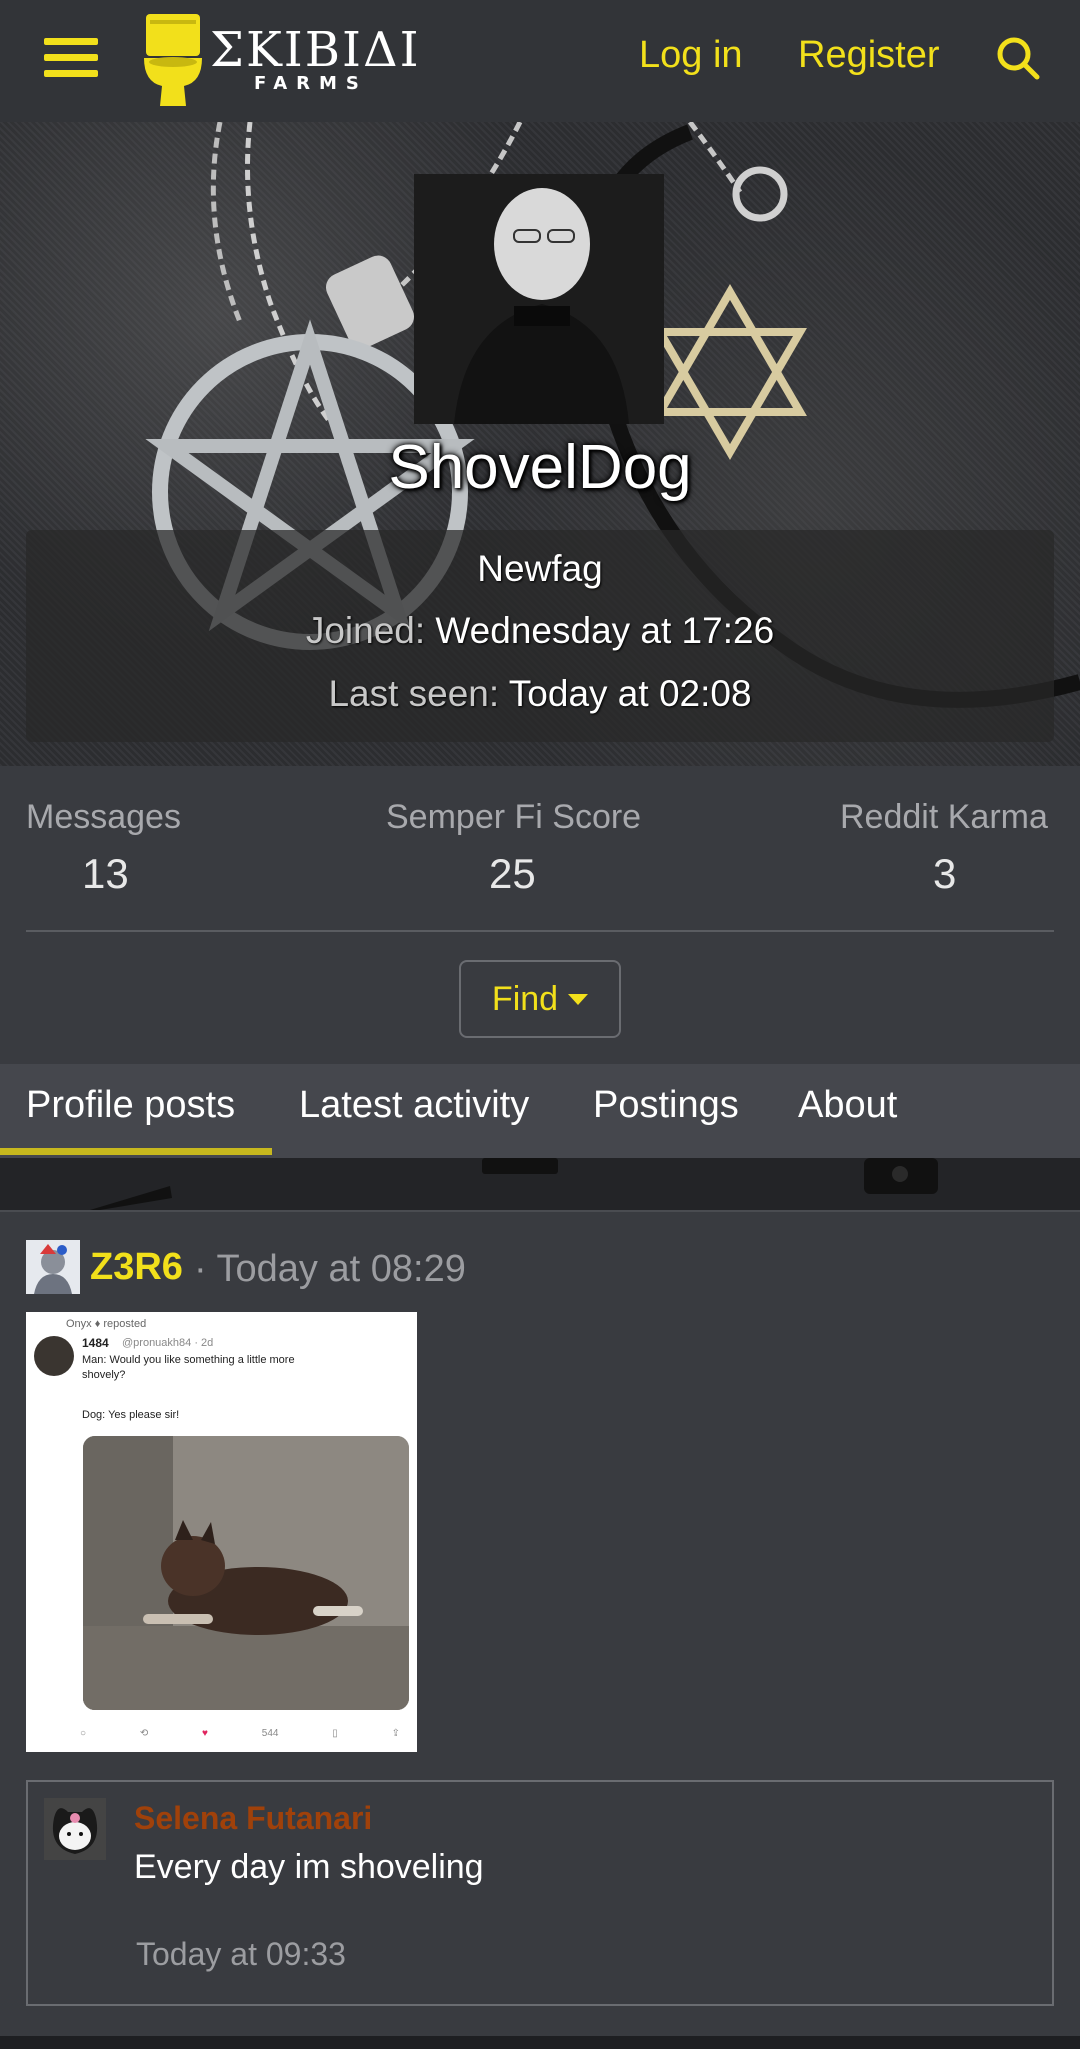 This screenshot has width=1080, height=2049. Describe the element at coordinates (365, 630) in the screenshot. I see `joined-label: Joined:` at that location.